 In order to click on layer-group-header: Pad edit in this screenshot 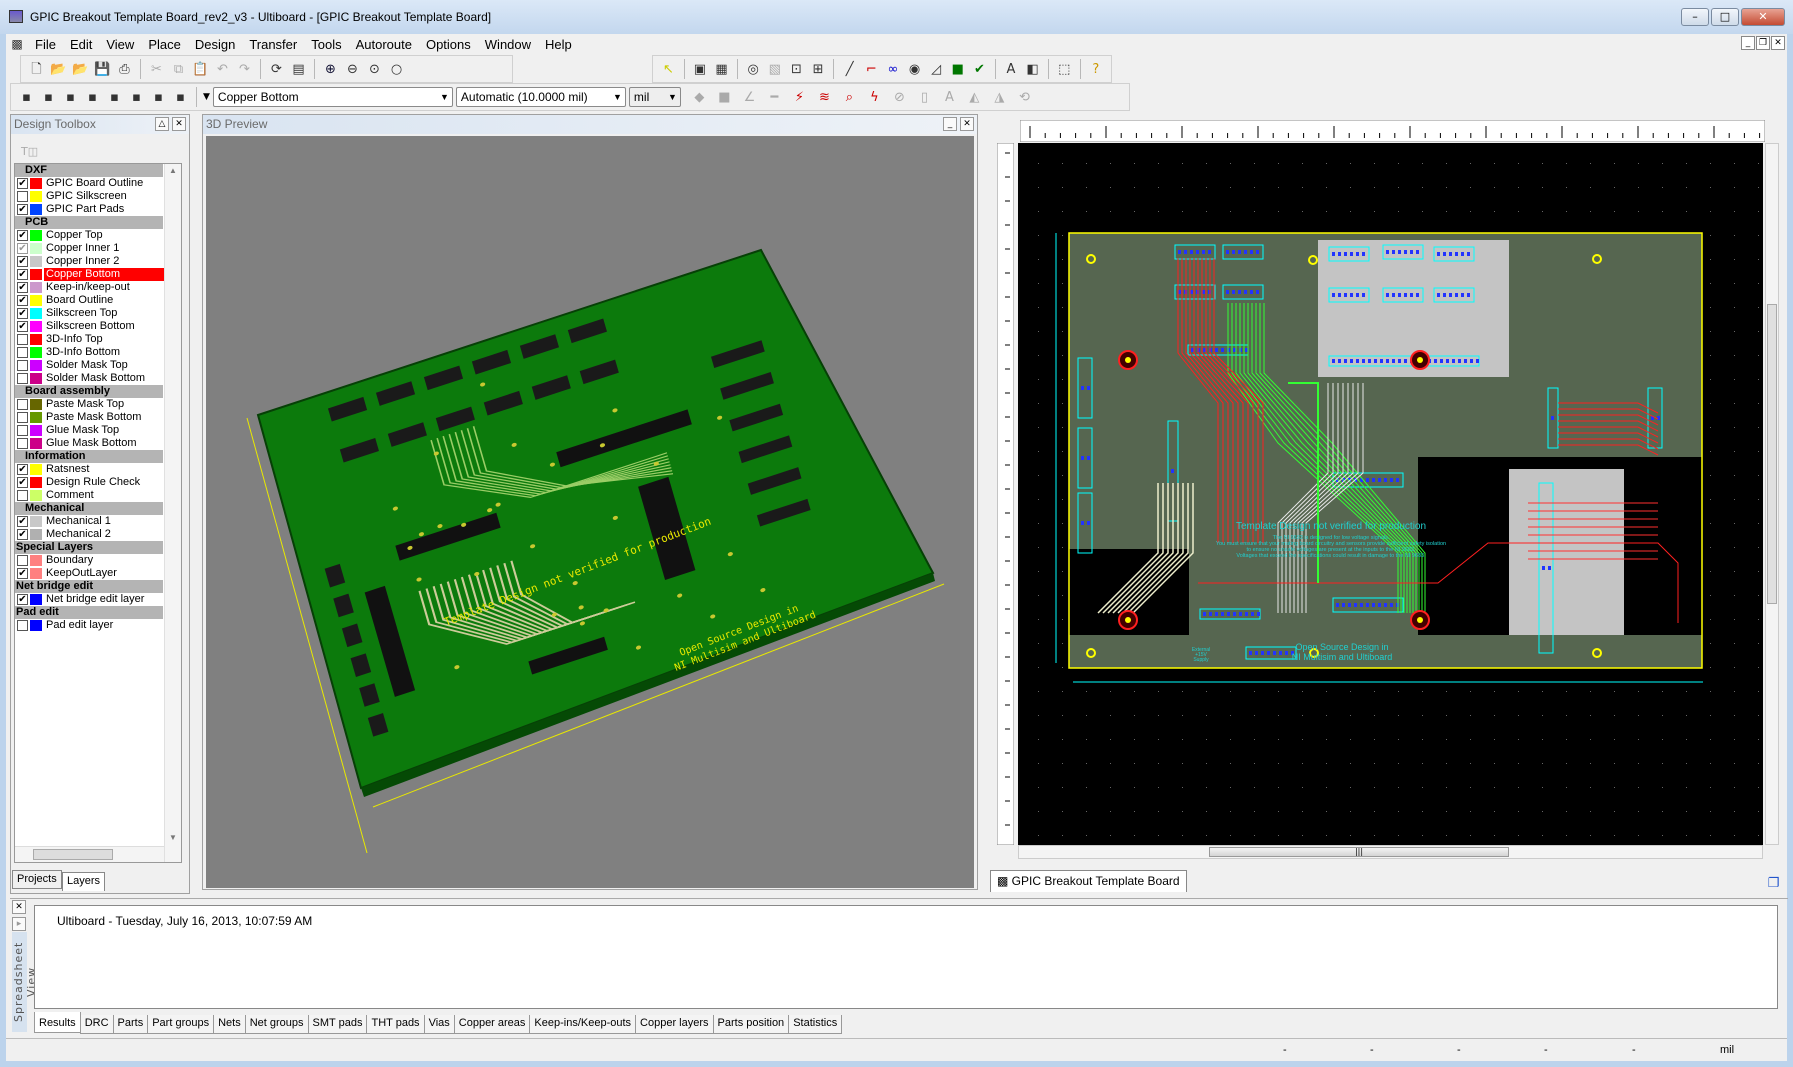, I will do `click(89, 612)`.